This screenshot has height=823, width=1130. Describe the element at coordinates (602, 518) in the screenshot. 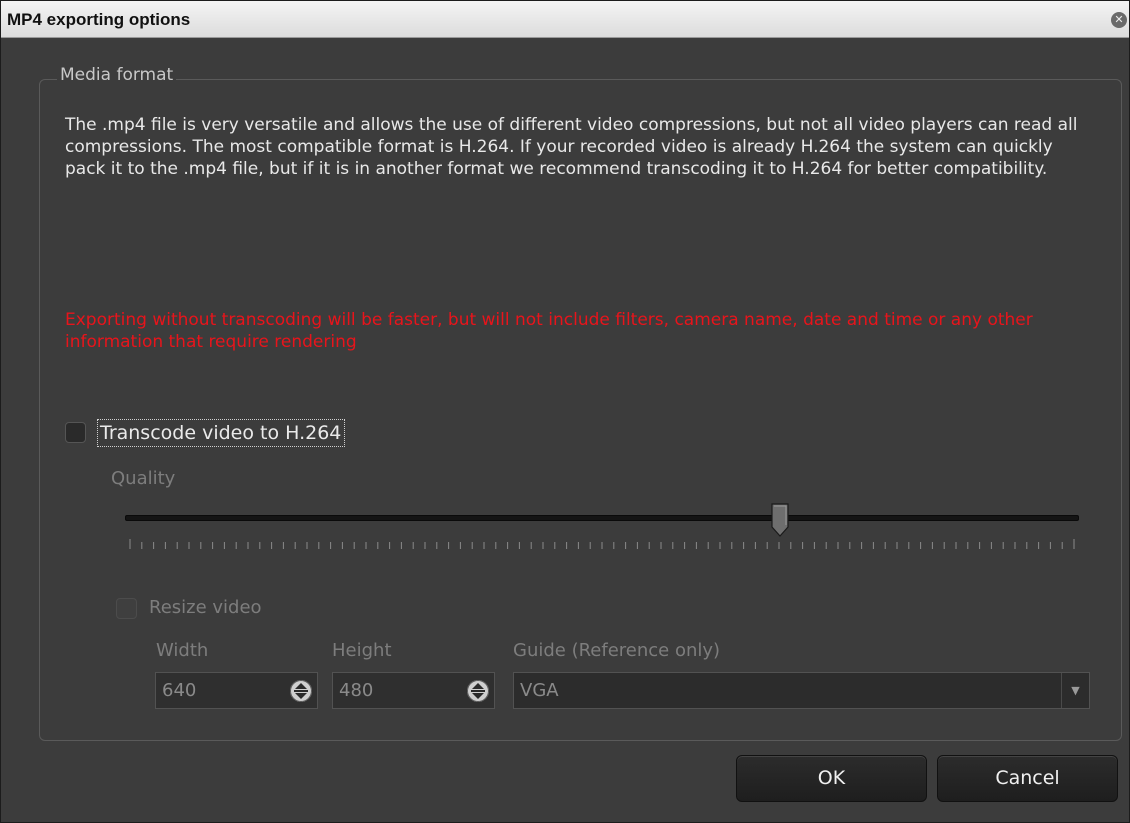

I see `quality-slider-track` at that location.